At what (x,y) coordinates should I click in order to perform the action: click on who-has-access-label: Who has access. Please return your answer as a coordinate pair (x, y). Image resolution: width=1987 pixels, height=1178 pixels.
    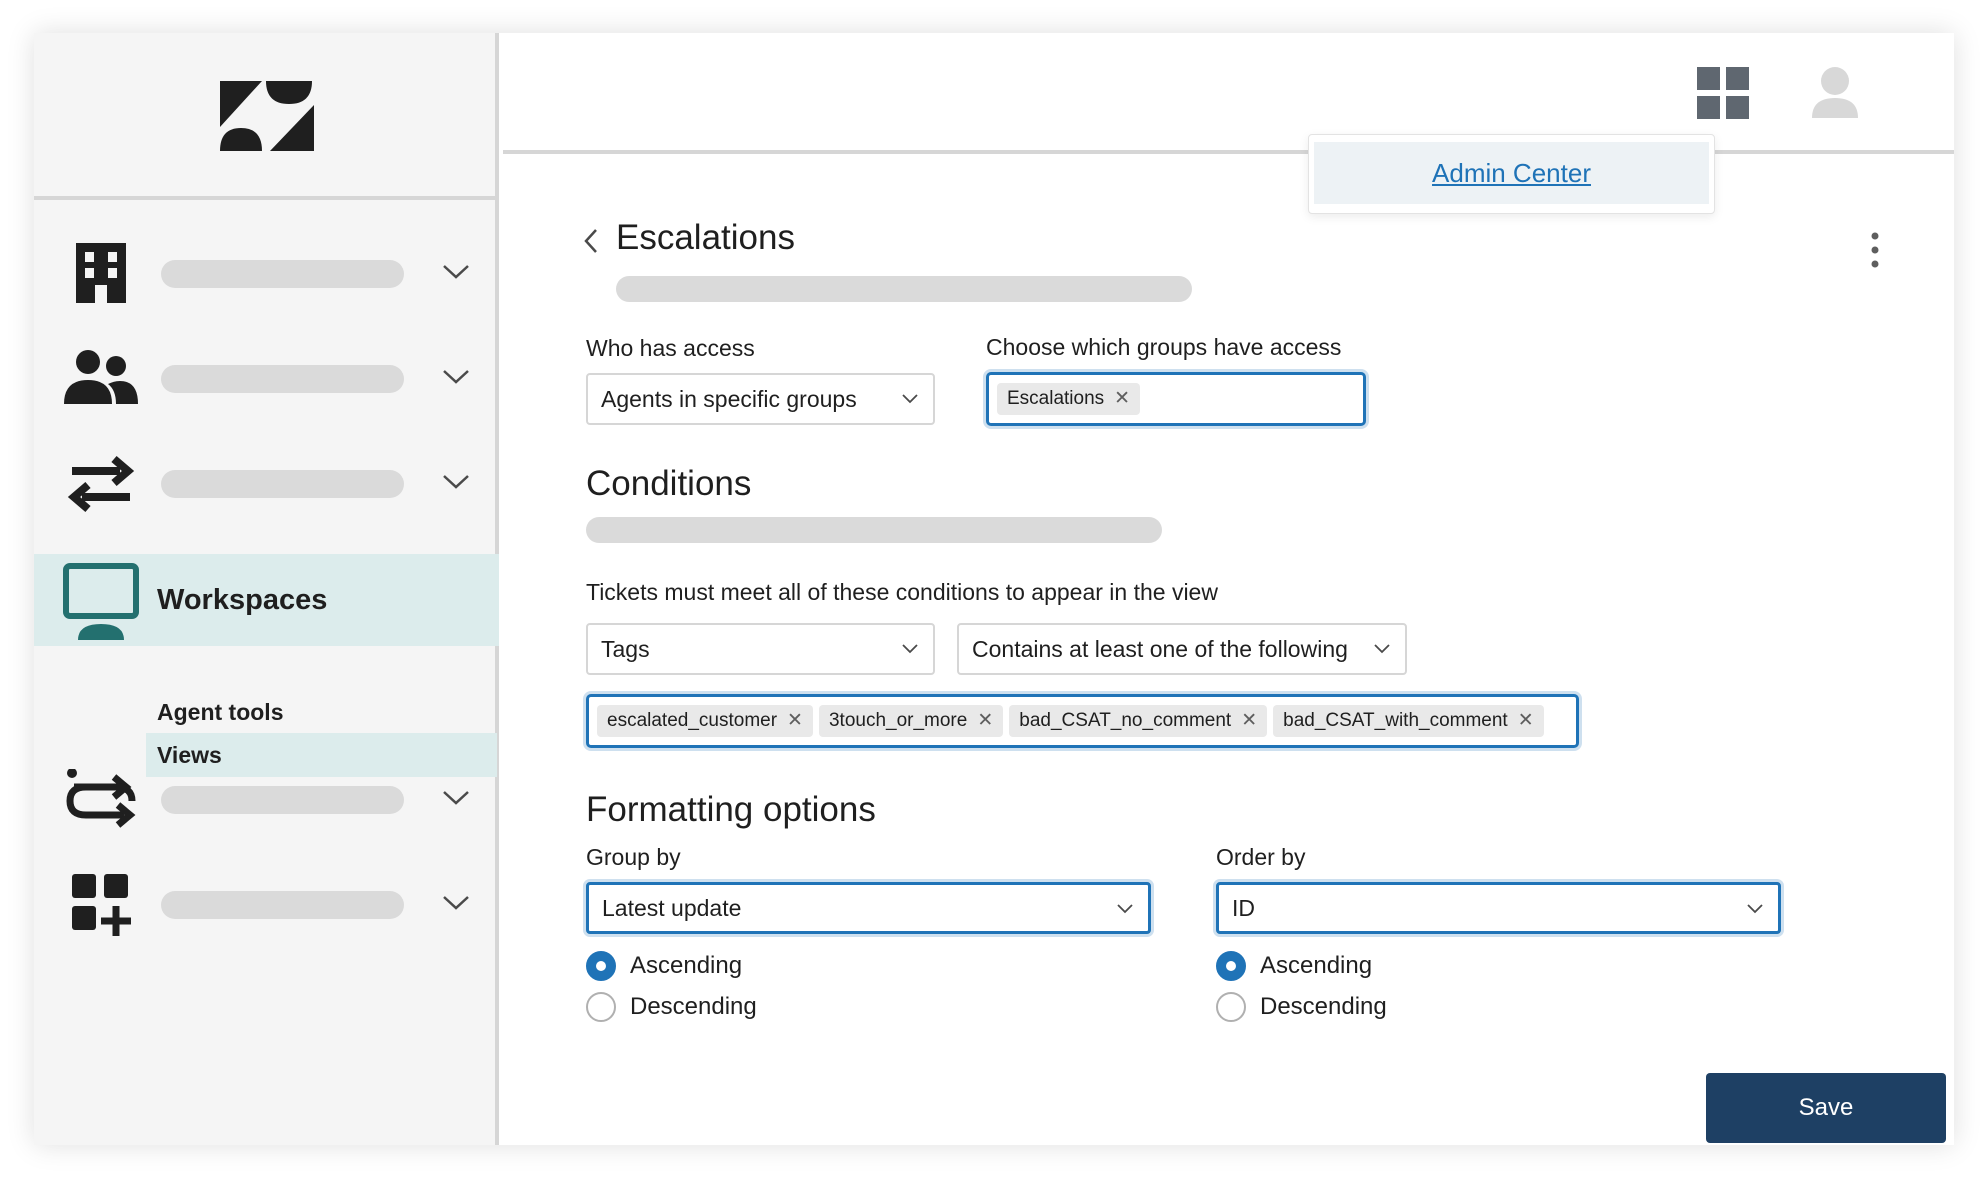
    Looking at the image, I should click on (670, 348).